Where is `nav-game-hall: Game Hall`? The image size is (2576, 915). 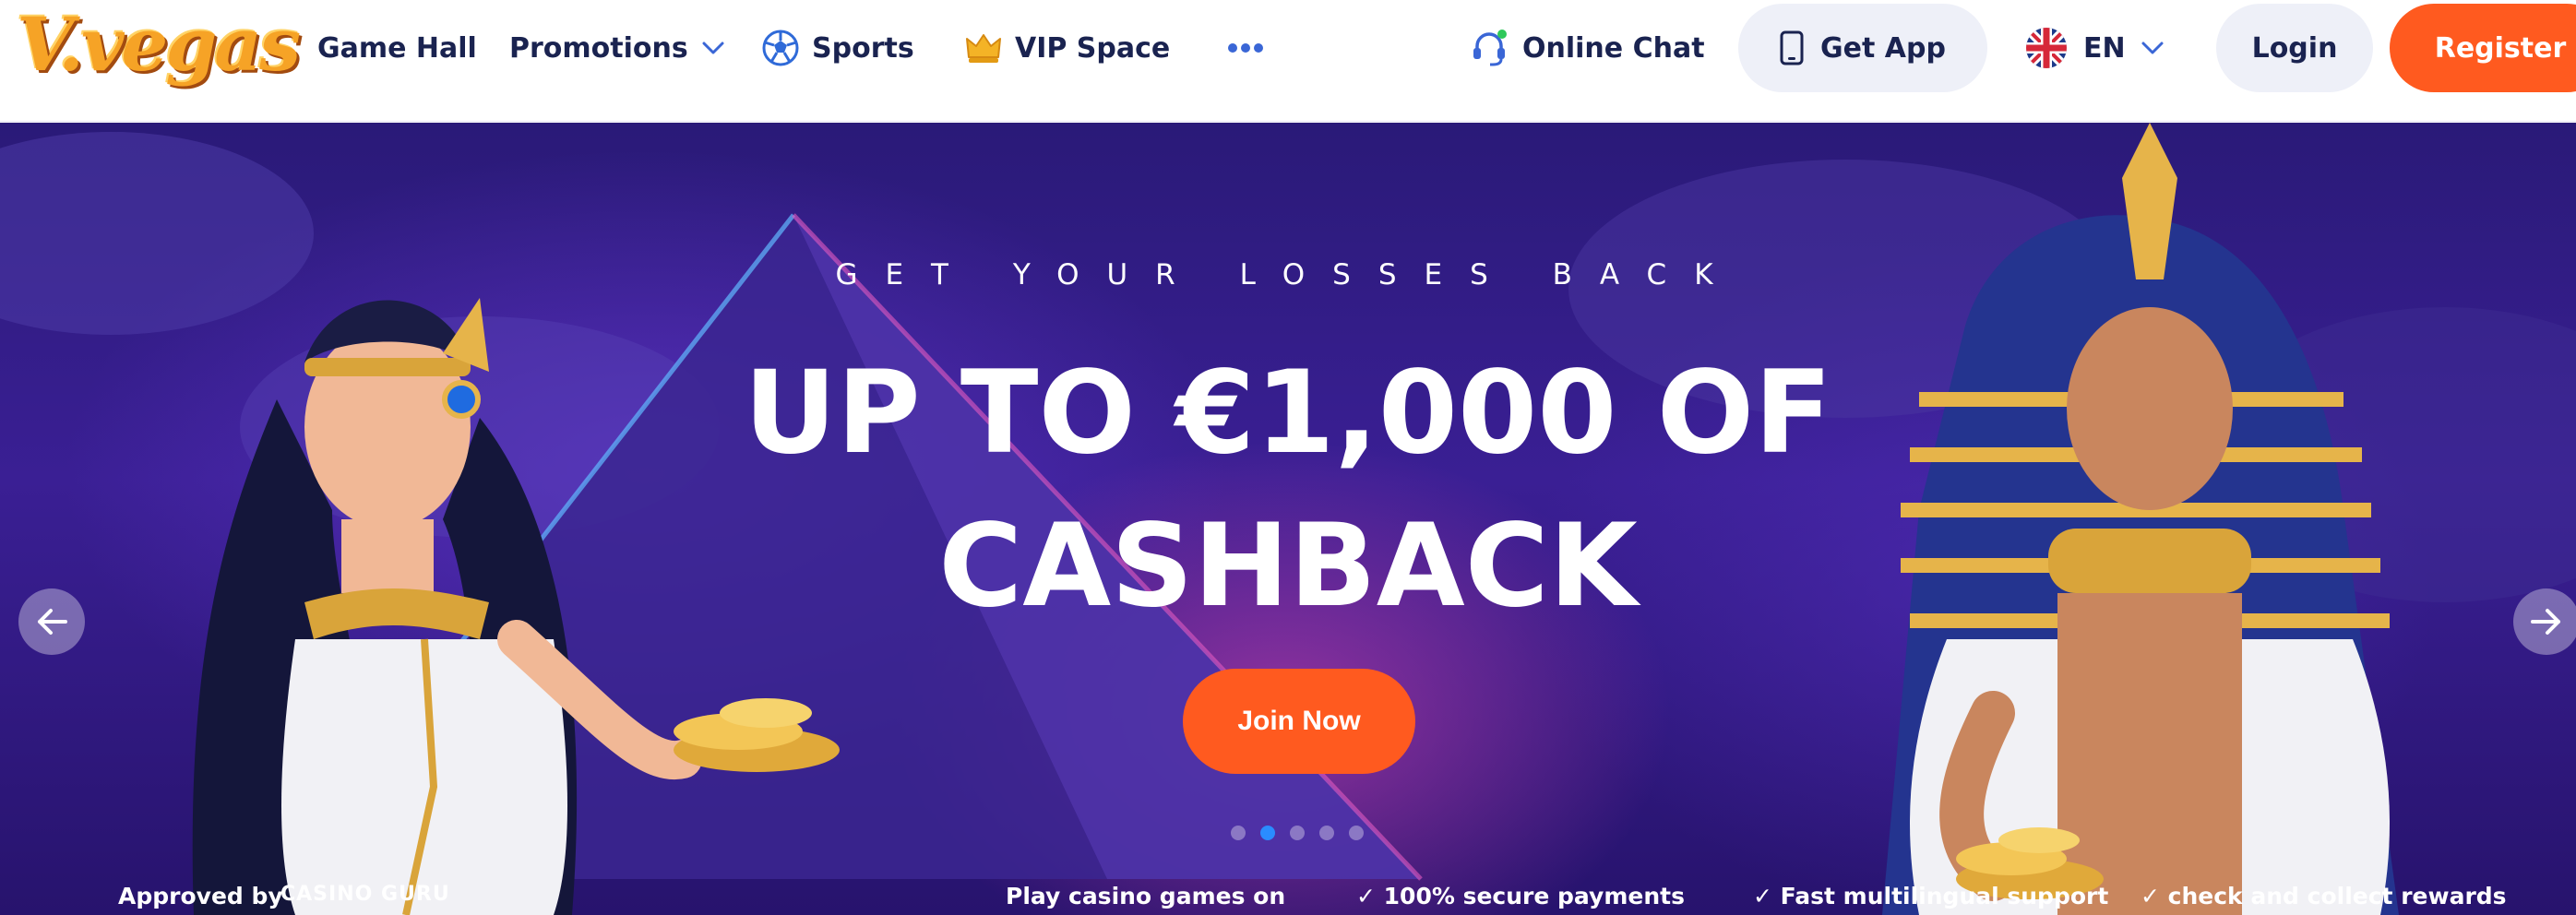 nav-game-hall: Game Hall is located at coordinates (397, 48).